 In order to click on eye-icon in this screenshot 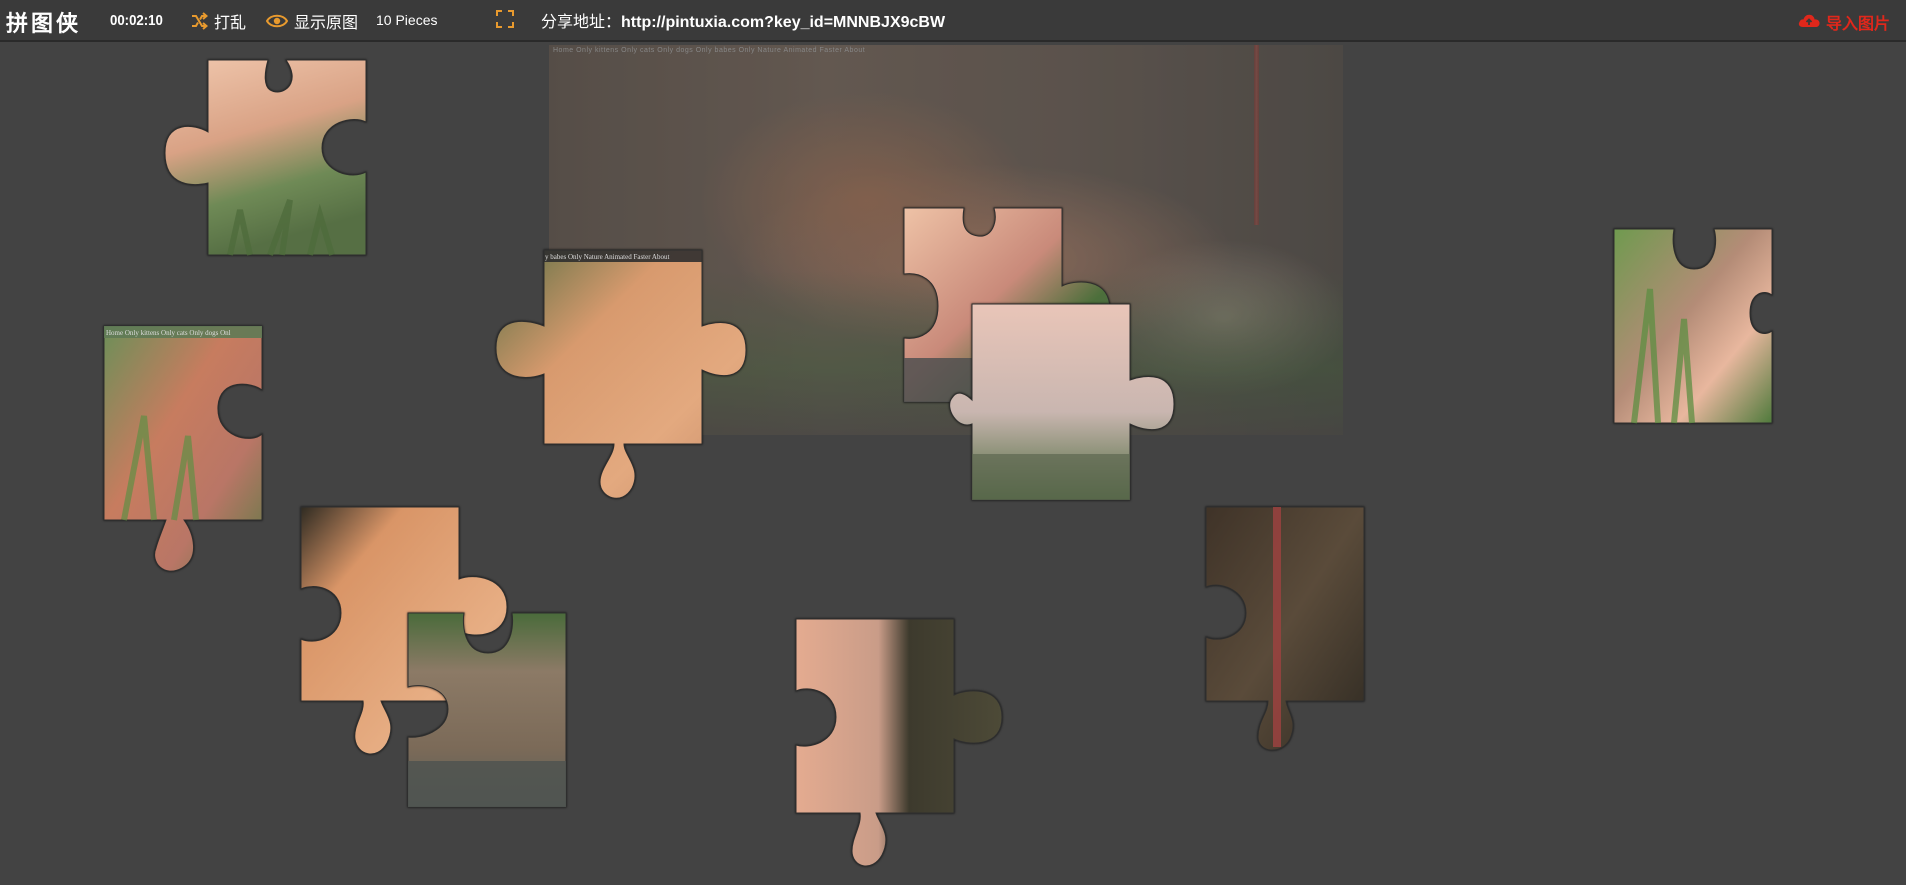, I will do `click(277, 21)`.